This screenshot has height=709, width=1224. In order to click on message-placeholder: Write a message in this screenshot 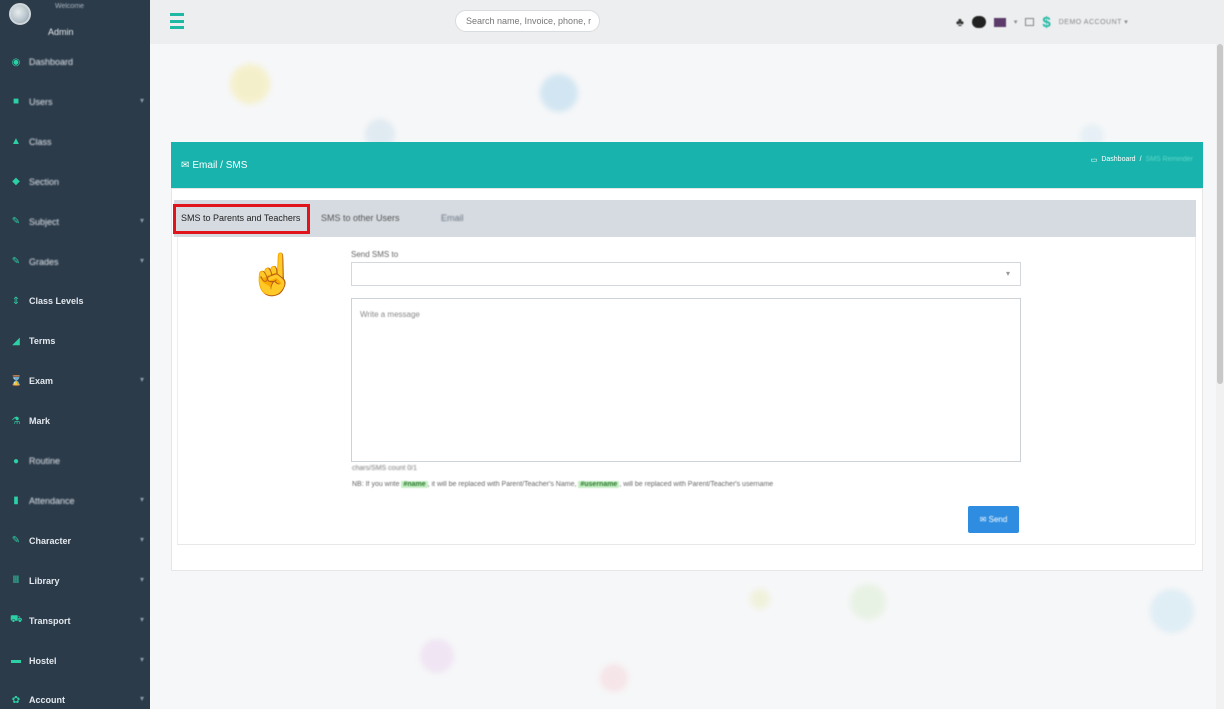, I will do `click(390, 314)`.